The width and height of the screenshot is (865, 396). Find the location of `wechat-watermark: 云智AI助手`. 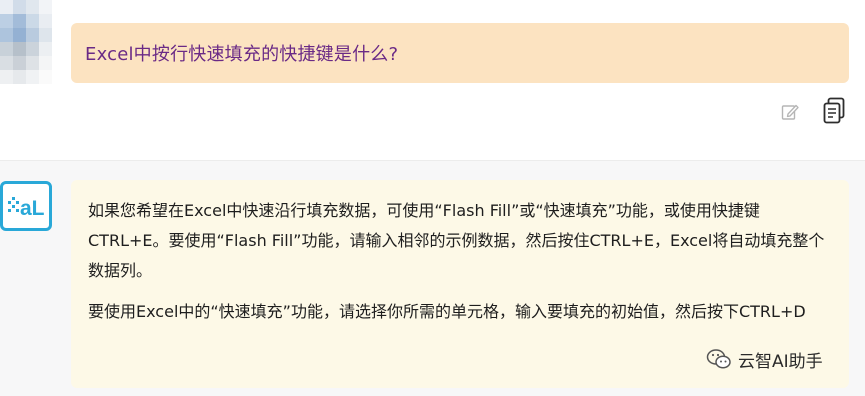

wechat-watermark: 云智AI助手 is located at coordinates (764, 359).